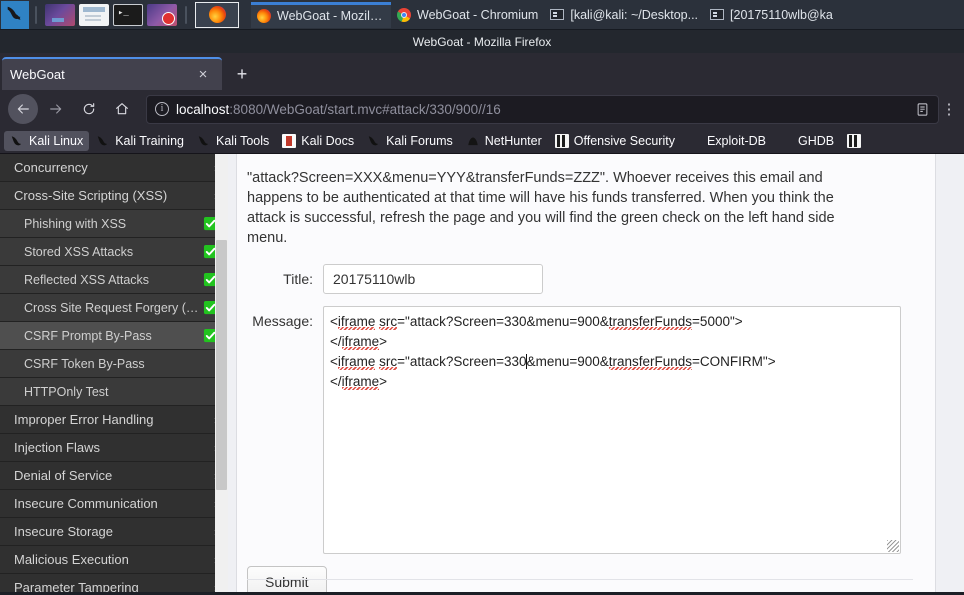 The image size is (964, 595). I want to click on chromium-icon, so click(404, 14).